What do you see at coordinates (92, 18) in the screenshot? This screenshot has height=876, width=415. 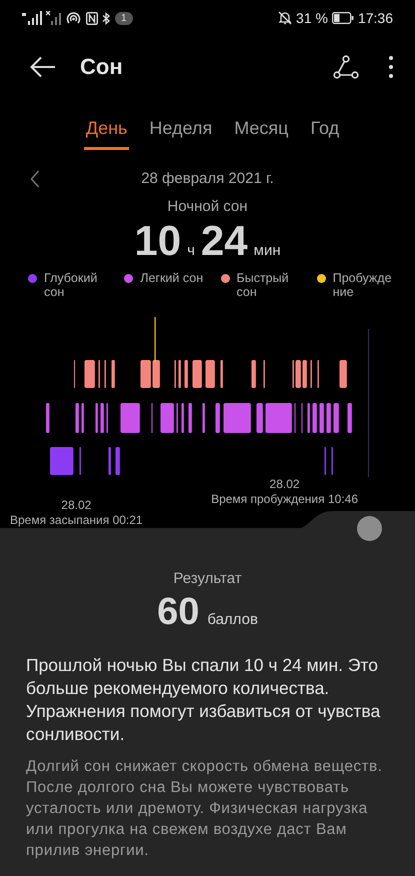 I see `nfc-icon` at bounding box center [92, 18].